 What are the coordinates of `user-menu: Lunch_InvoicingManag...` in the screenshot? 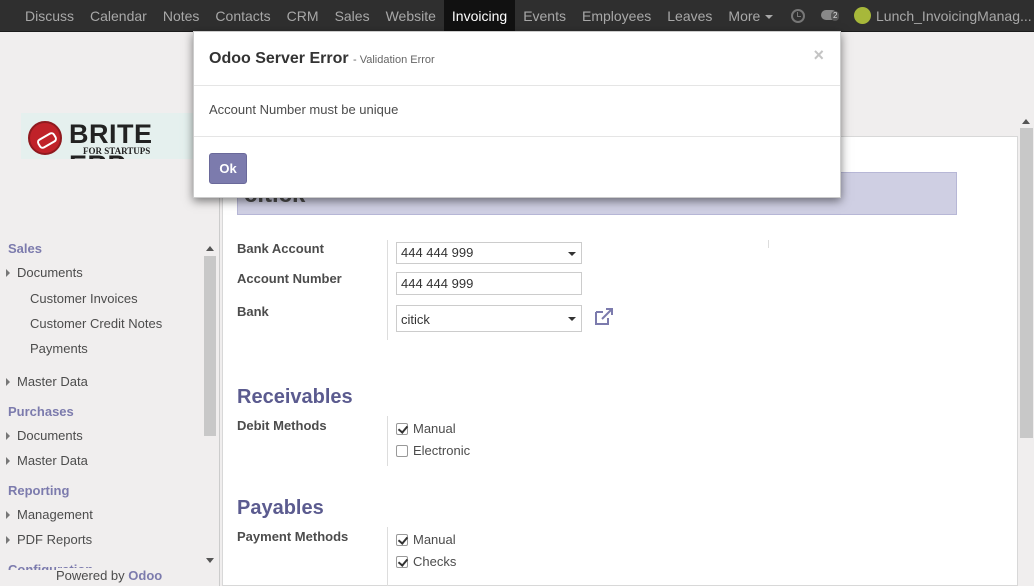 It's located at (955, 16).